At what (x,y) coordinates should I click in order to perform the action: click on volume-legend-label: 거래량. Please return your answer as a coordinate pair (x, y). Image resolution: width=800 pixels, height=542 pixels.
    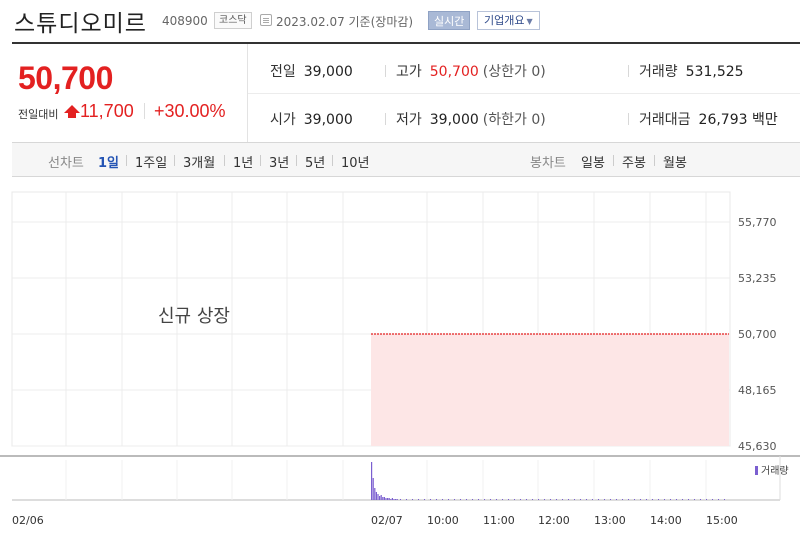
    Looking at the image, I should click on (775, 471).